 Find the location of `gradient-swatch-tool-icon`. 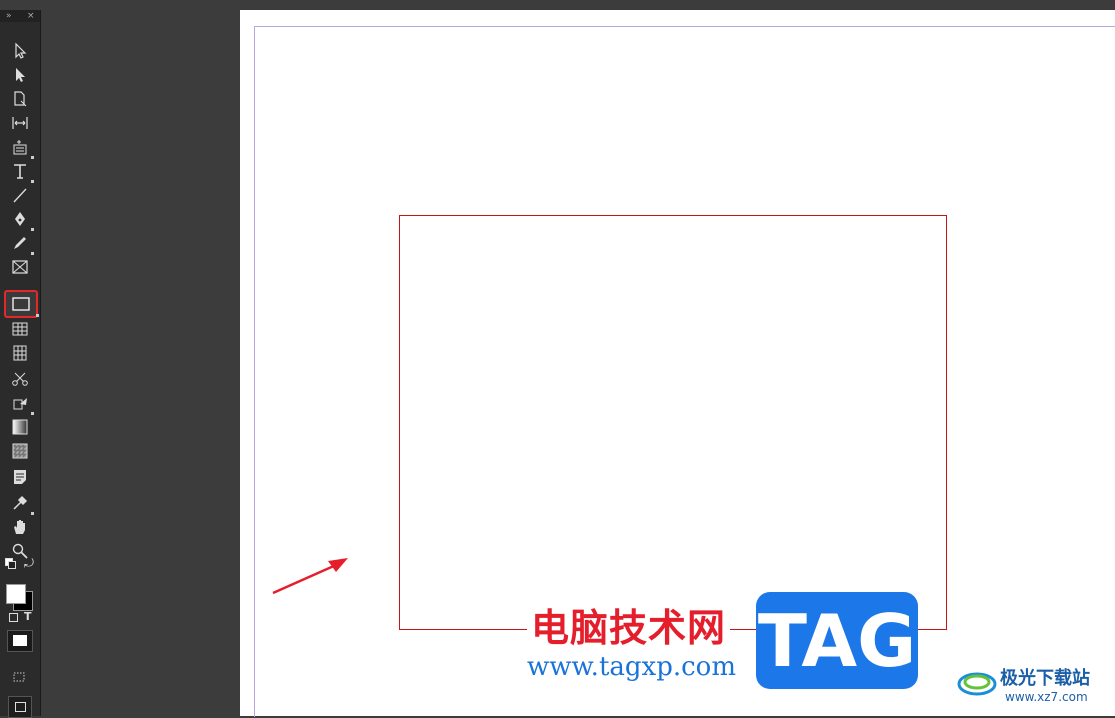

gradient-swatch-tool-icon is located at coordinates (20, 427).